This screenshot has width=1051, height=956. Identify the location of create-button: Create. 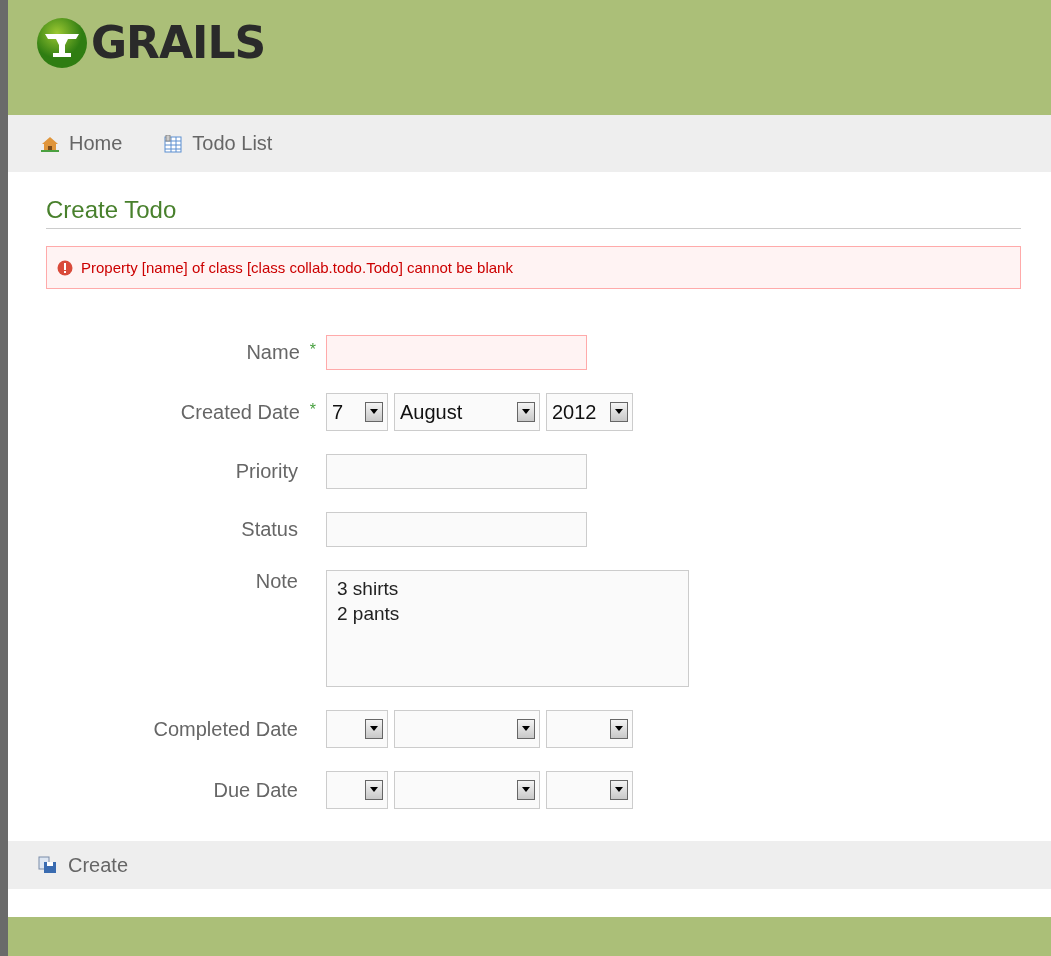
(83, 865).